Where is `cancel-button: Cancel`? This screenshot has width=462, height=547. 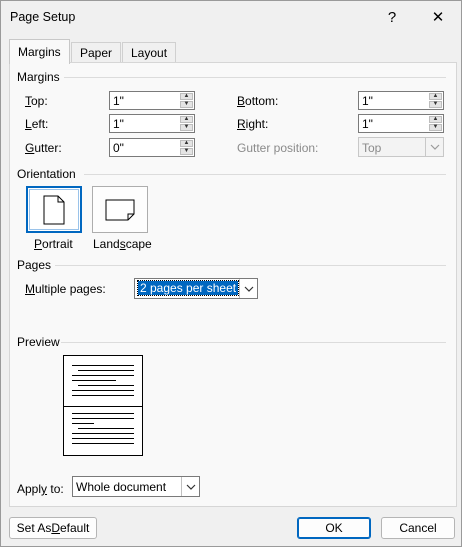 cancel-button: Cancel is located at coordinates (418, 528).